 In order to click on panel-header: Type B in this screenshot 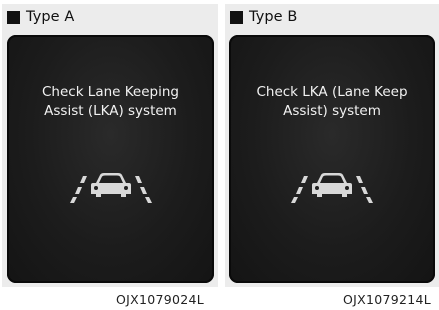, I will do `click(332, 17)`.